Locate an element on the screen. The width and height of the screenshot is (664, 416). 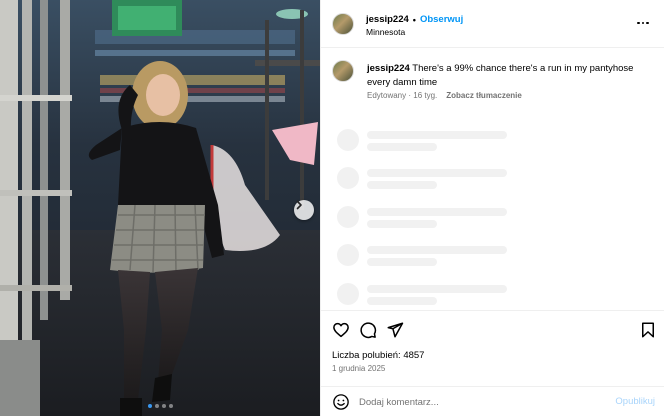
caption-username: jessip224 is located at coordinates (388, 68).